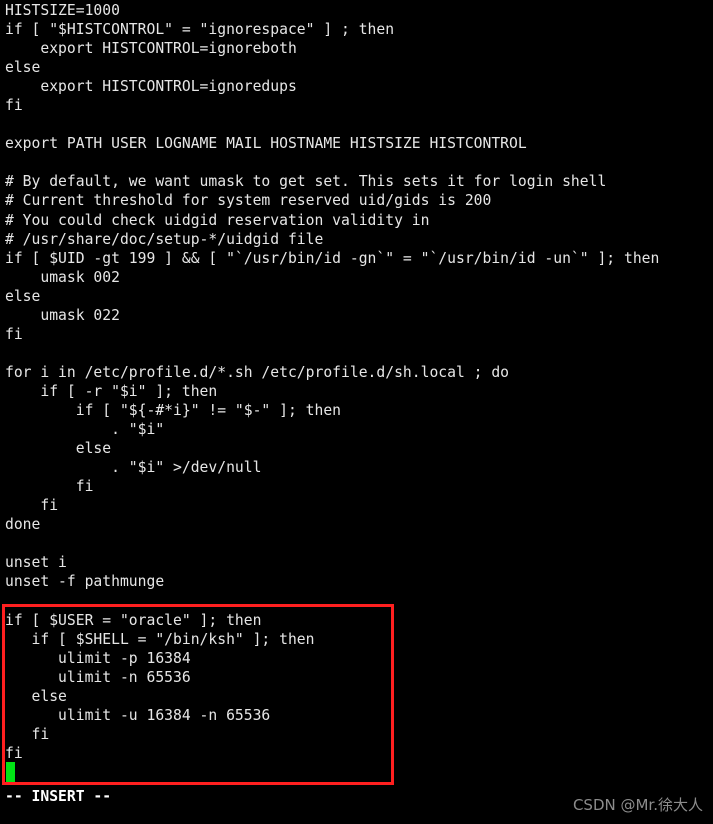  Describe the element at coordinates (173, 410) in the screenshot. I see `code-line: if [ "${-#*i}" != "$-" ]; then` at that location.